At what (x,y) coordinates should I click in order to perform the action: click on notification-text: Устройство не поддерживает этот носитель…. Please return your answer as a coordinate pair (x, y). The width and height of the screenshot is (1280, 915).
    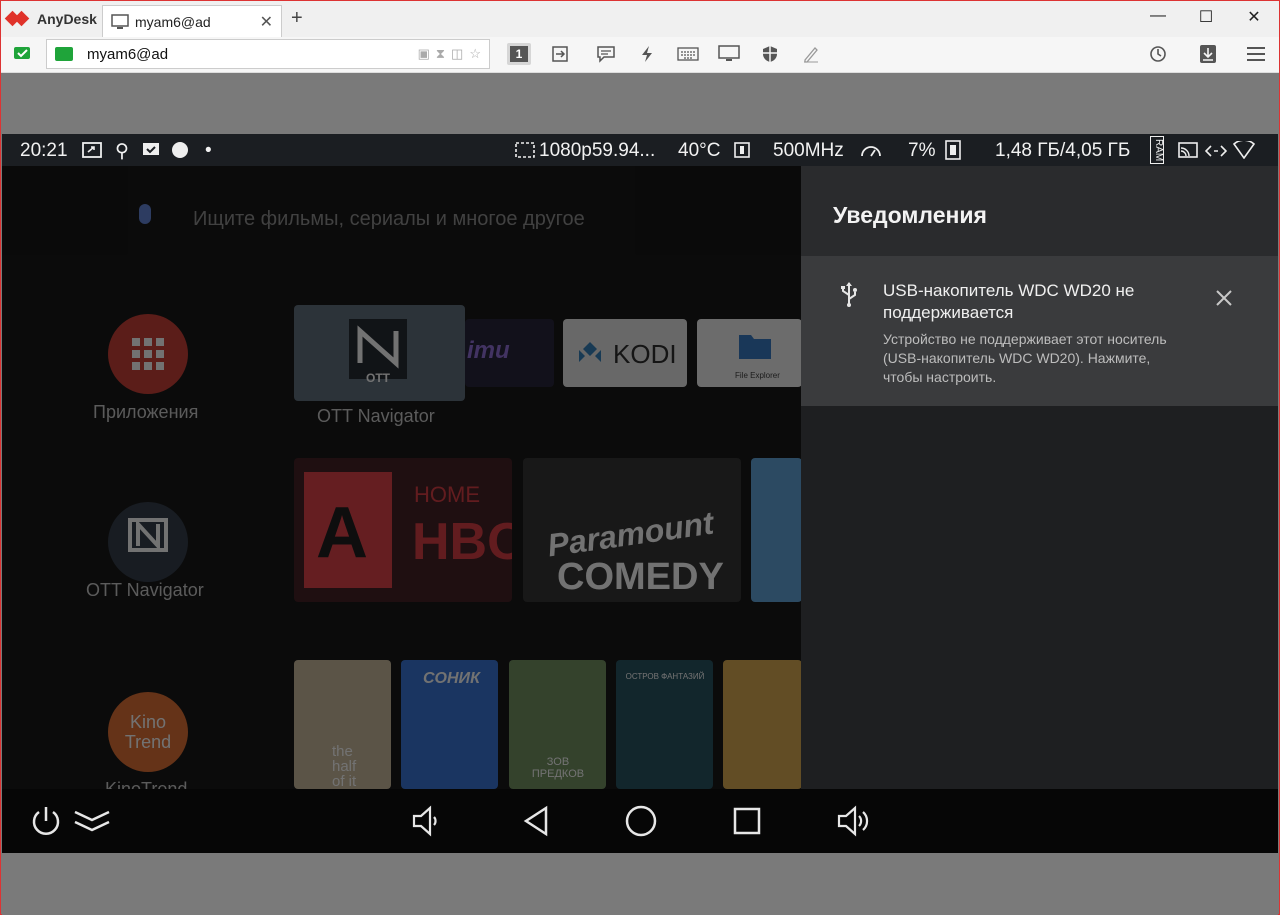
    Looking at the image, I should click on (1025, 358).